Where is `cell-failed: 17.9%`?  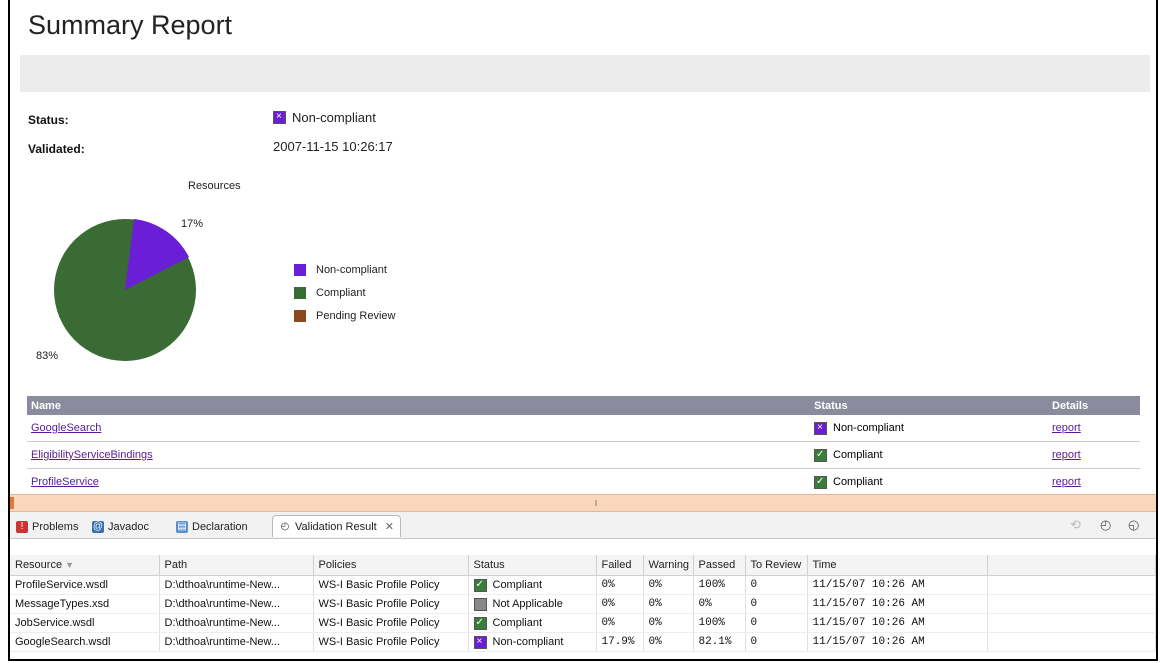
cell-failed: 17.9% is located at coordinates (620, 642).